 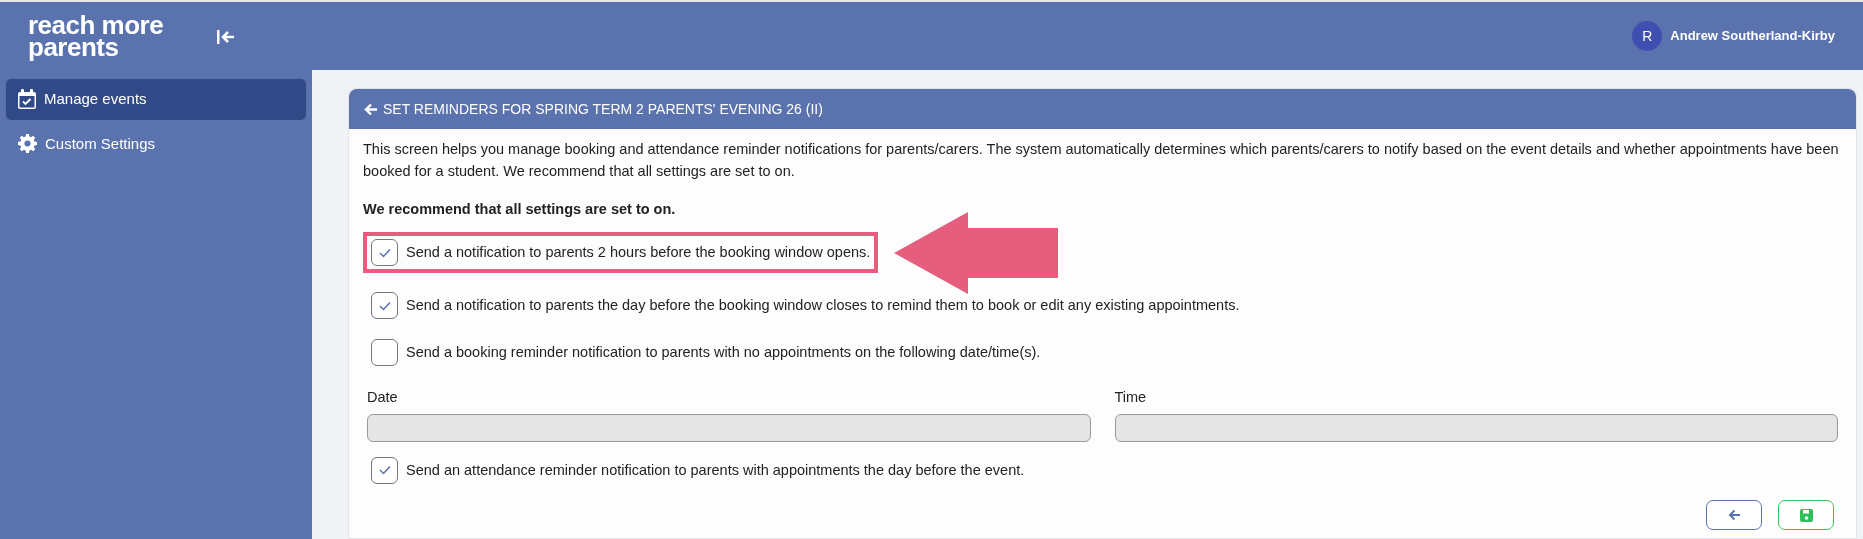 I want to click on checkbox-label: Send a notification to parents the day before the booking window closes to remind them to book or edit any existing appointments., so click(x=823, y=306).